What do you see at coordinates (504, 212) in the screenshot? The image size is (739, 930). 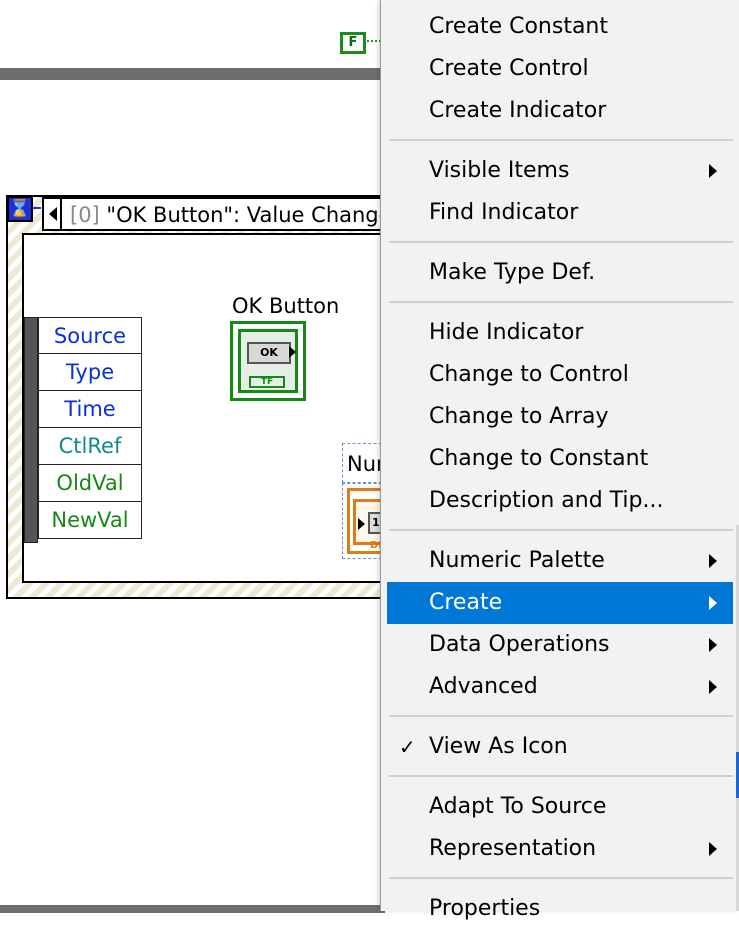 I see `menu-item-label: Find Indicator` at bounding box center [504, 212].